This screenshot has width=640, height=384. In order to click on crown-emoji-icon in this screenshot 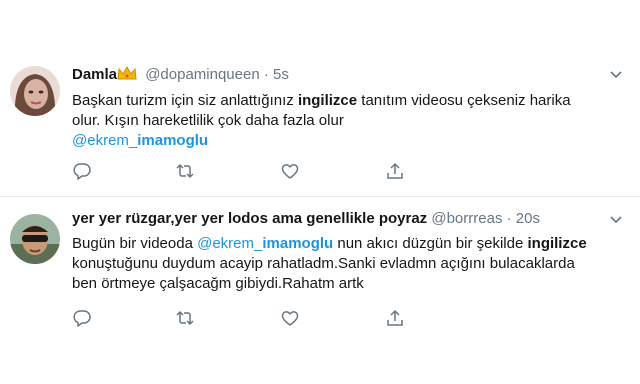, I will do `click(127, 73)`.